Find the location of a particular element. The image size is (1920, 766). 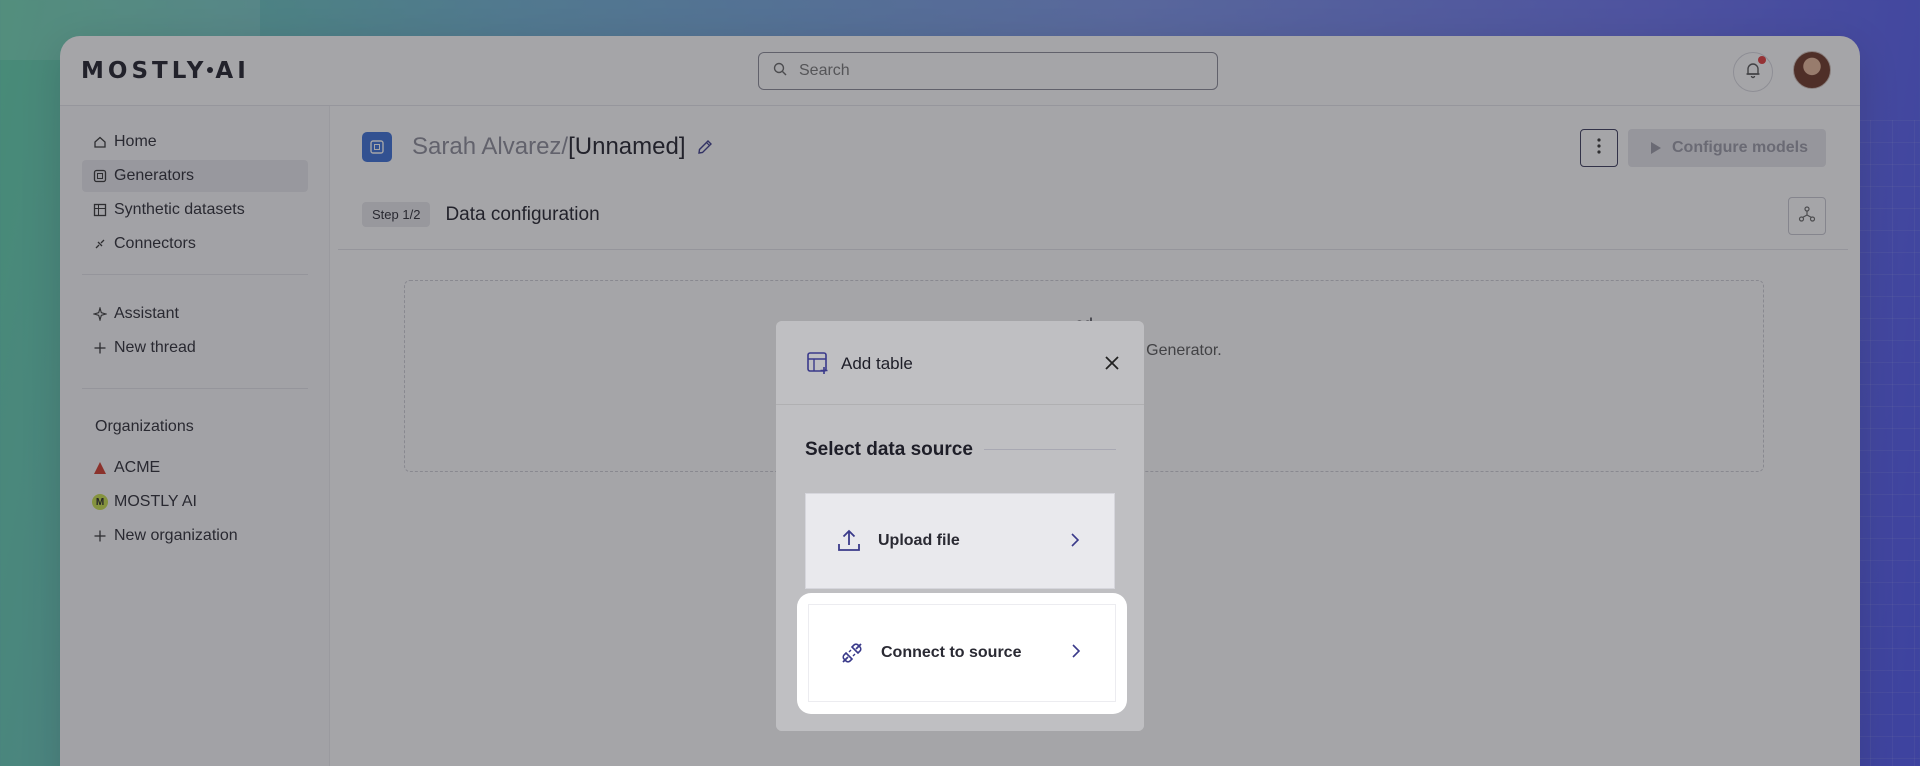

add-table-icon is located at coordinates (818, 365).